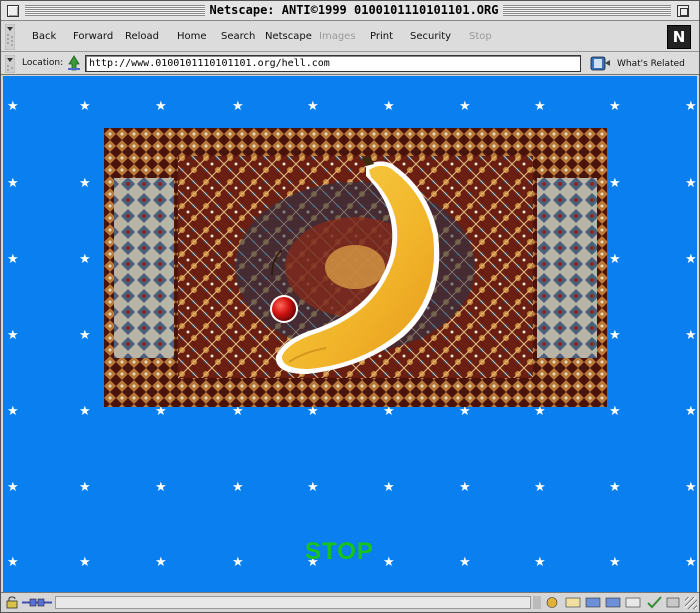  I want to click on page-proxy-bookmark-icon, so click(74, 63).